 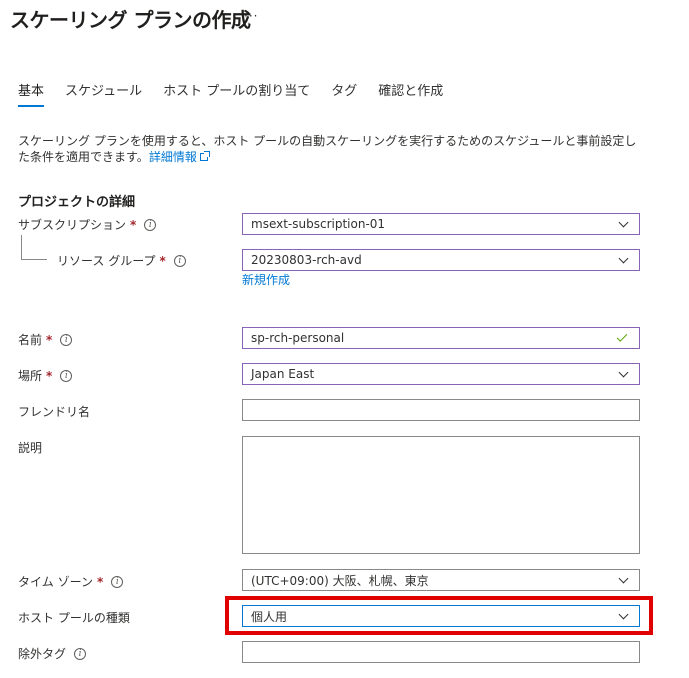 I want to click on name-label-text: 名前, so click(x=30, y=340).